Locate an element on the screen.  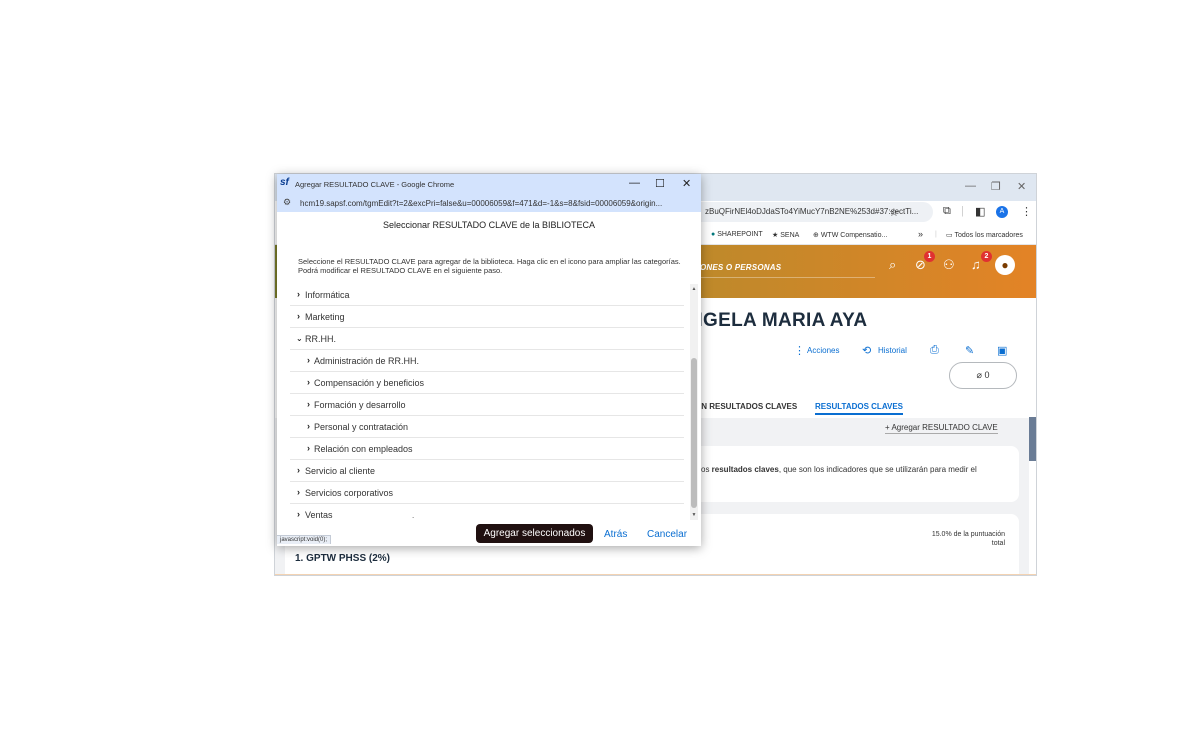
bookmark-sharepoint: ● SHAREPOINT is located at coordinates (737, 234).